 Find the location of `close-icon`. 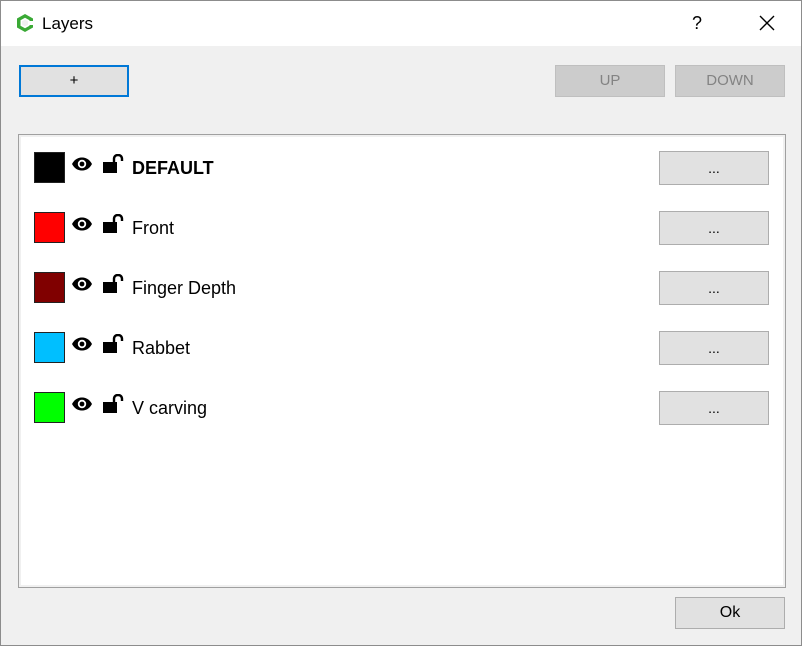

close-icon is located at coordinates (767, 23).